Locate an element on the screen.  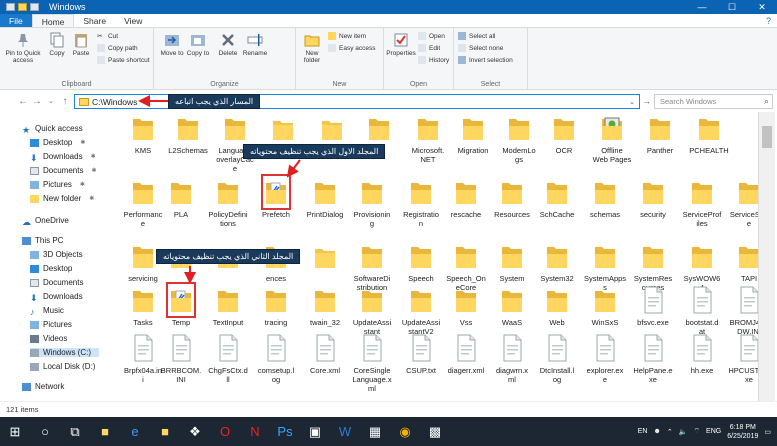
file-item: PLA is located at coordinates (181, 198).